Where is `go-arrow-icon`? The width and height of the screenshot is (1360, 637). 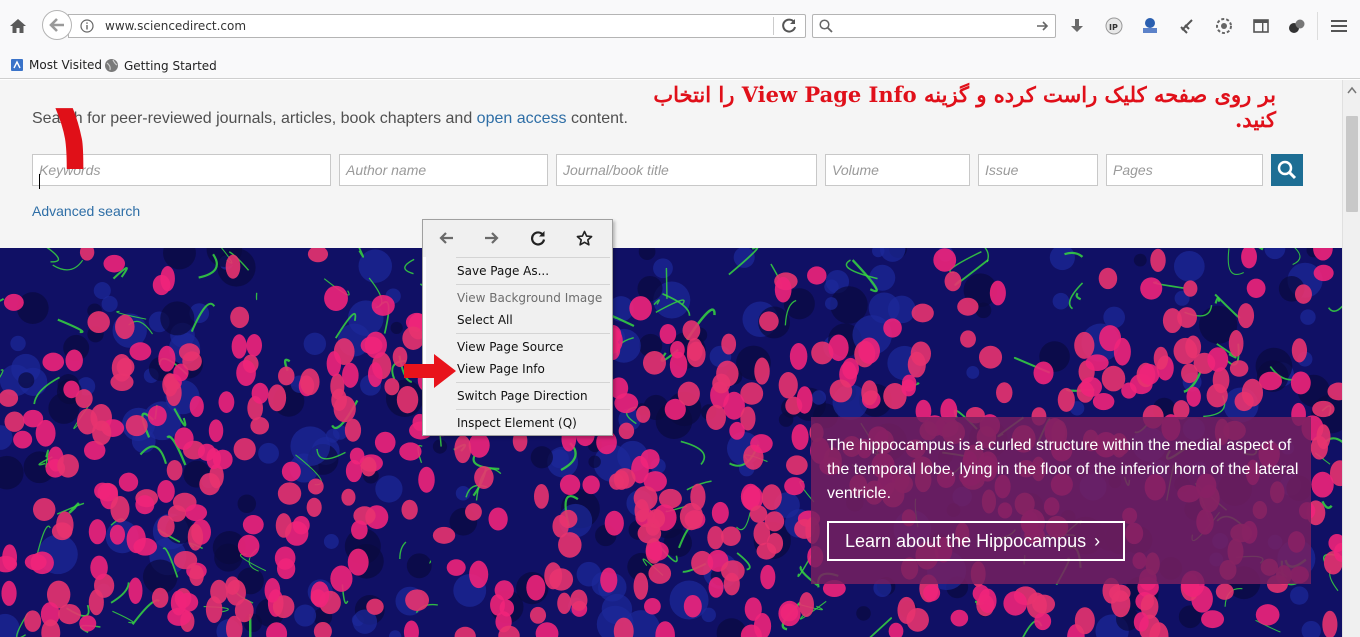
go-arrow-icon is located at coordinates (1043, 26).